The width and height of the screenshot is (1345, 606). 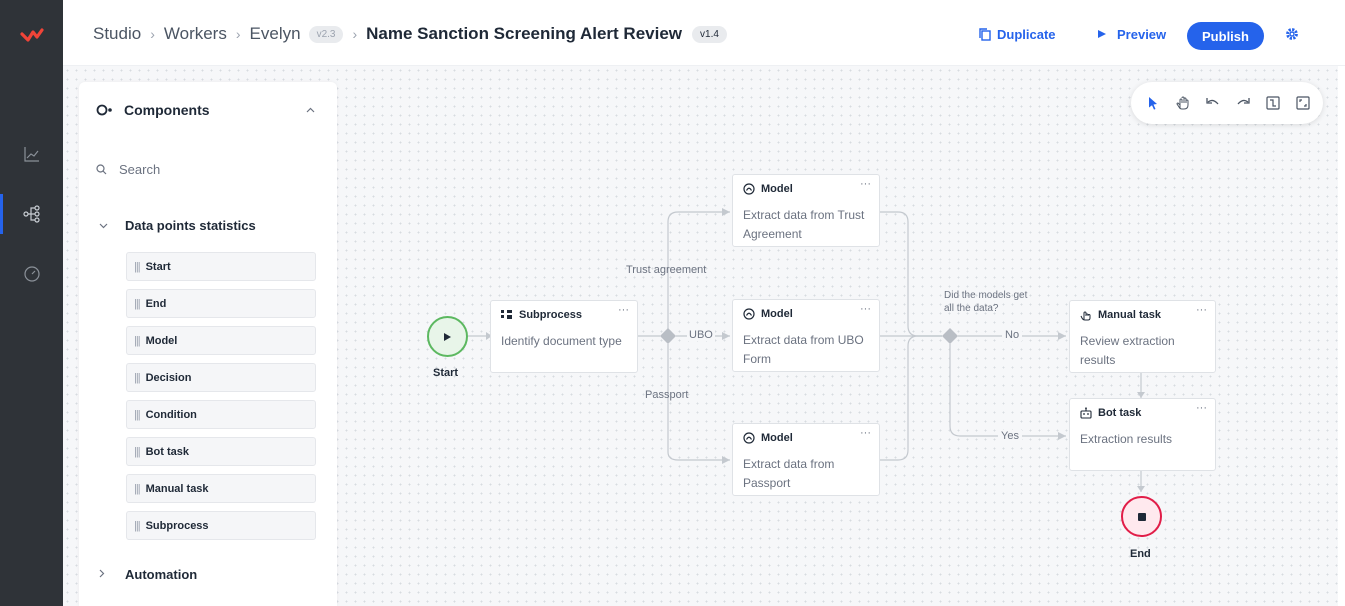 I want to click on component-label: Bot task, so click(x=167, y=451).